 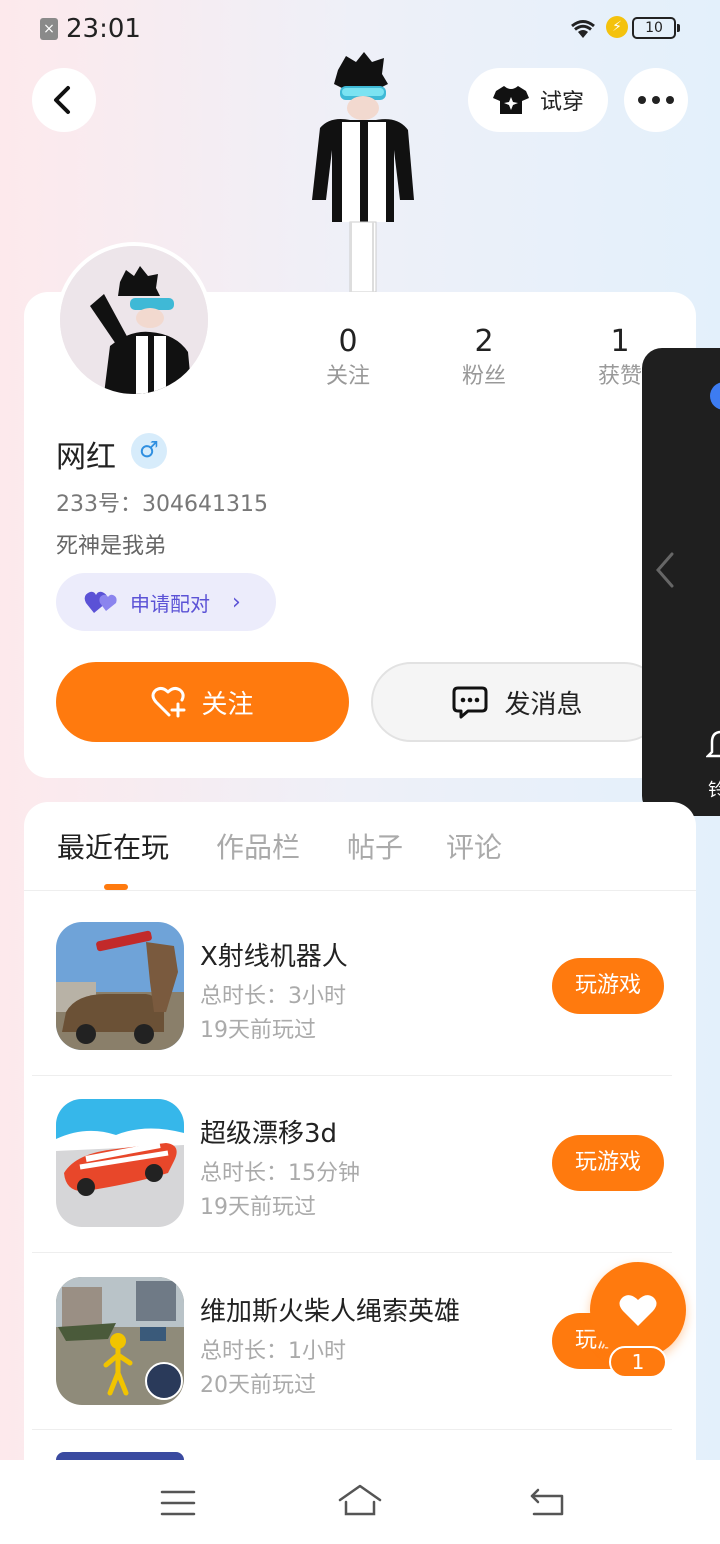 I want to click on system-back-icon, so click(x=548, y=1502).